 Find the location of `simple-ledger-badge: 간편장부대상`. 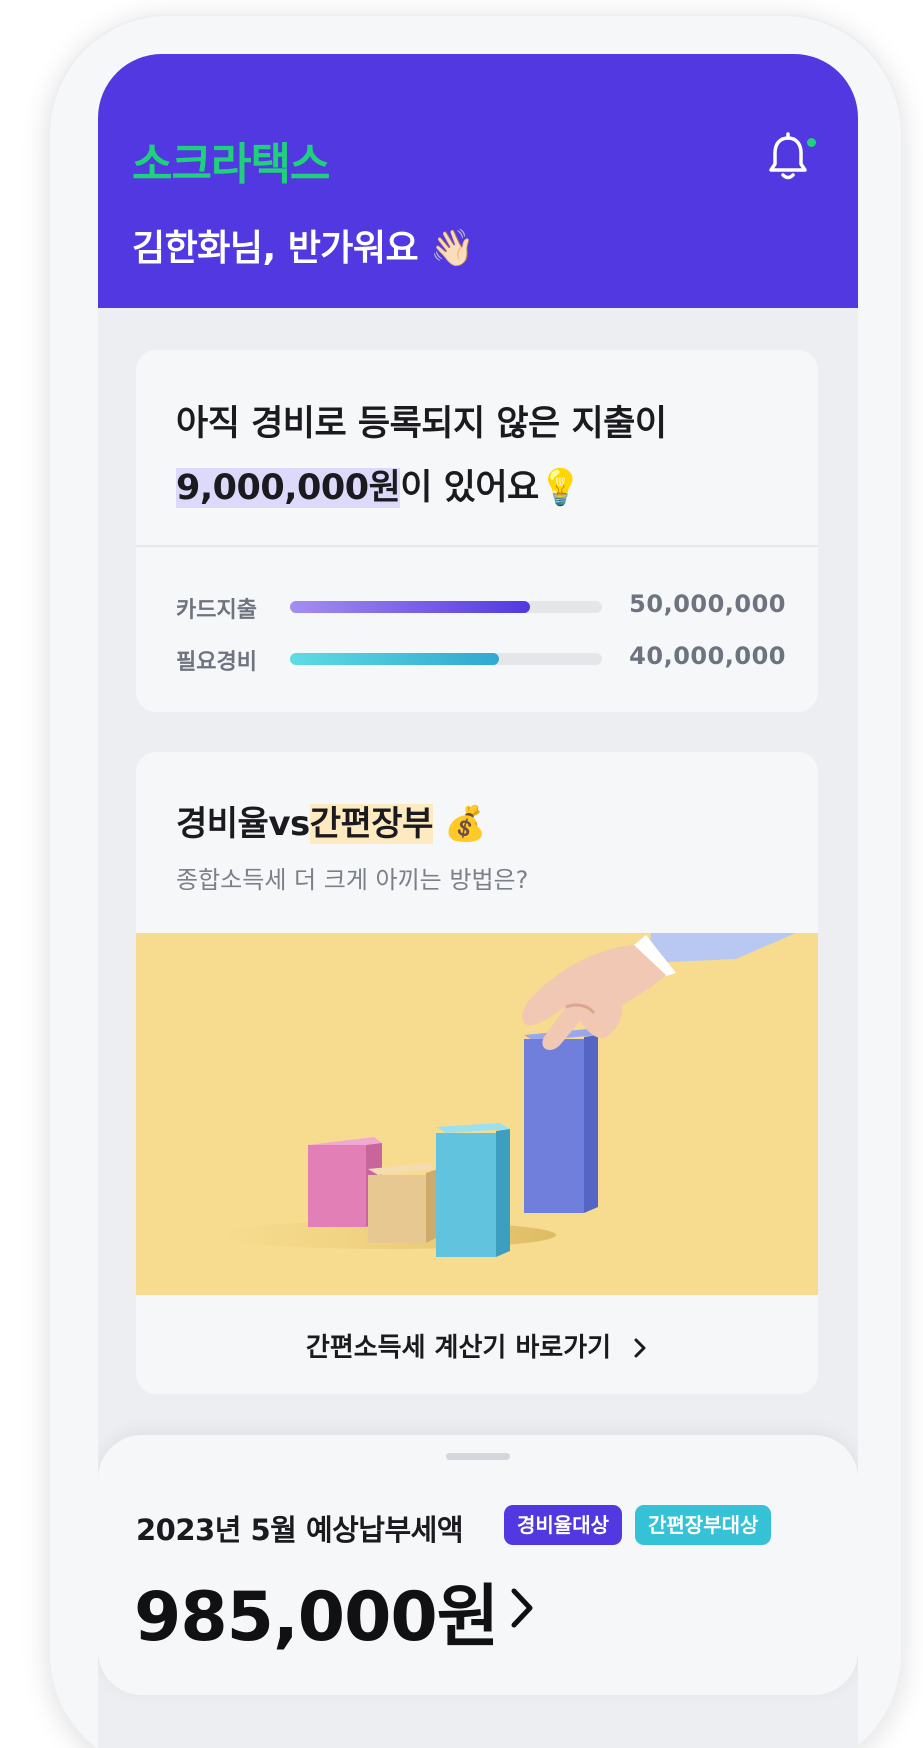

simple-ledger-badge: 간편장부대상 is located at coordinates (703, 1525).